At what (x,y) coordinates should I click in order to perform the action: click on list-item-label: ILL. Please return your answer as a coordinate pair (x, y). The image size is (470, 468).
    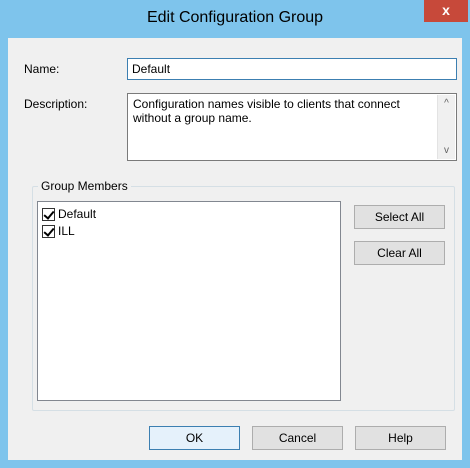
    Looking at the image, I should click on (66, 231).